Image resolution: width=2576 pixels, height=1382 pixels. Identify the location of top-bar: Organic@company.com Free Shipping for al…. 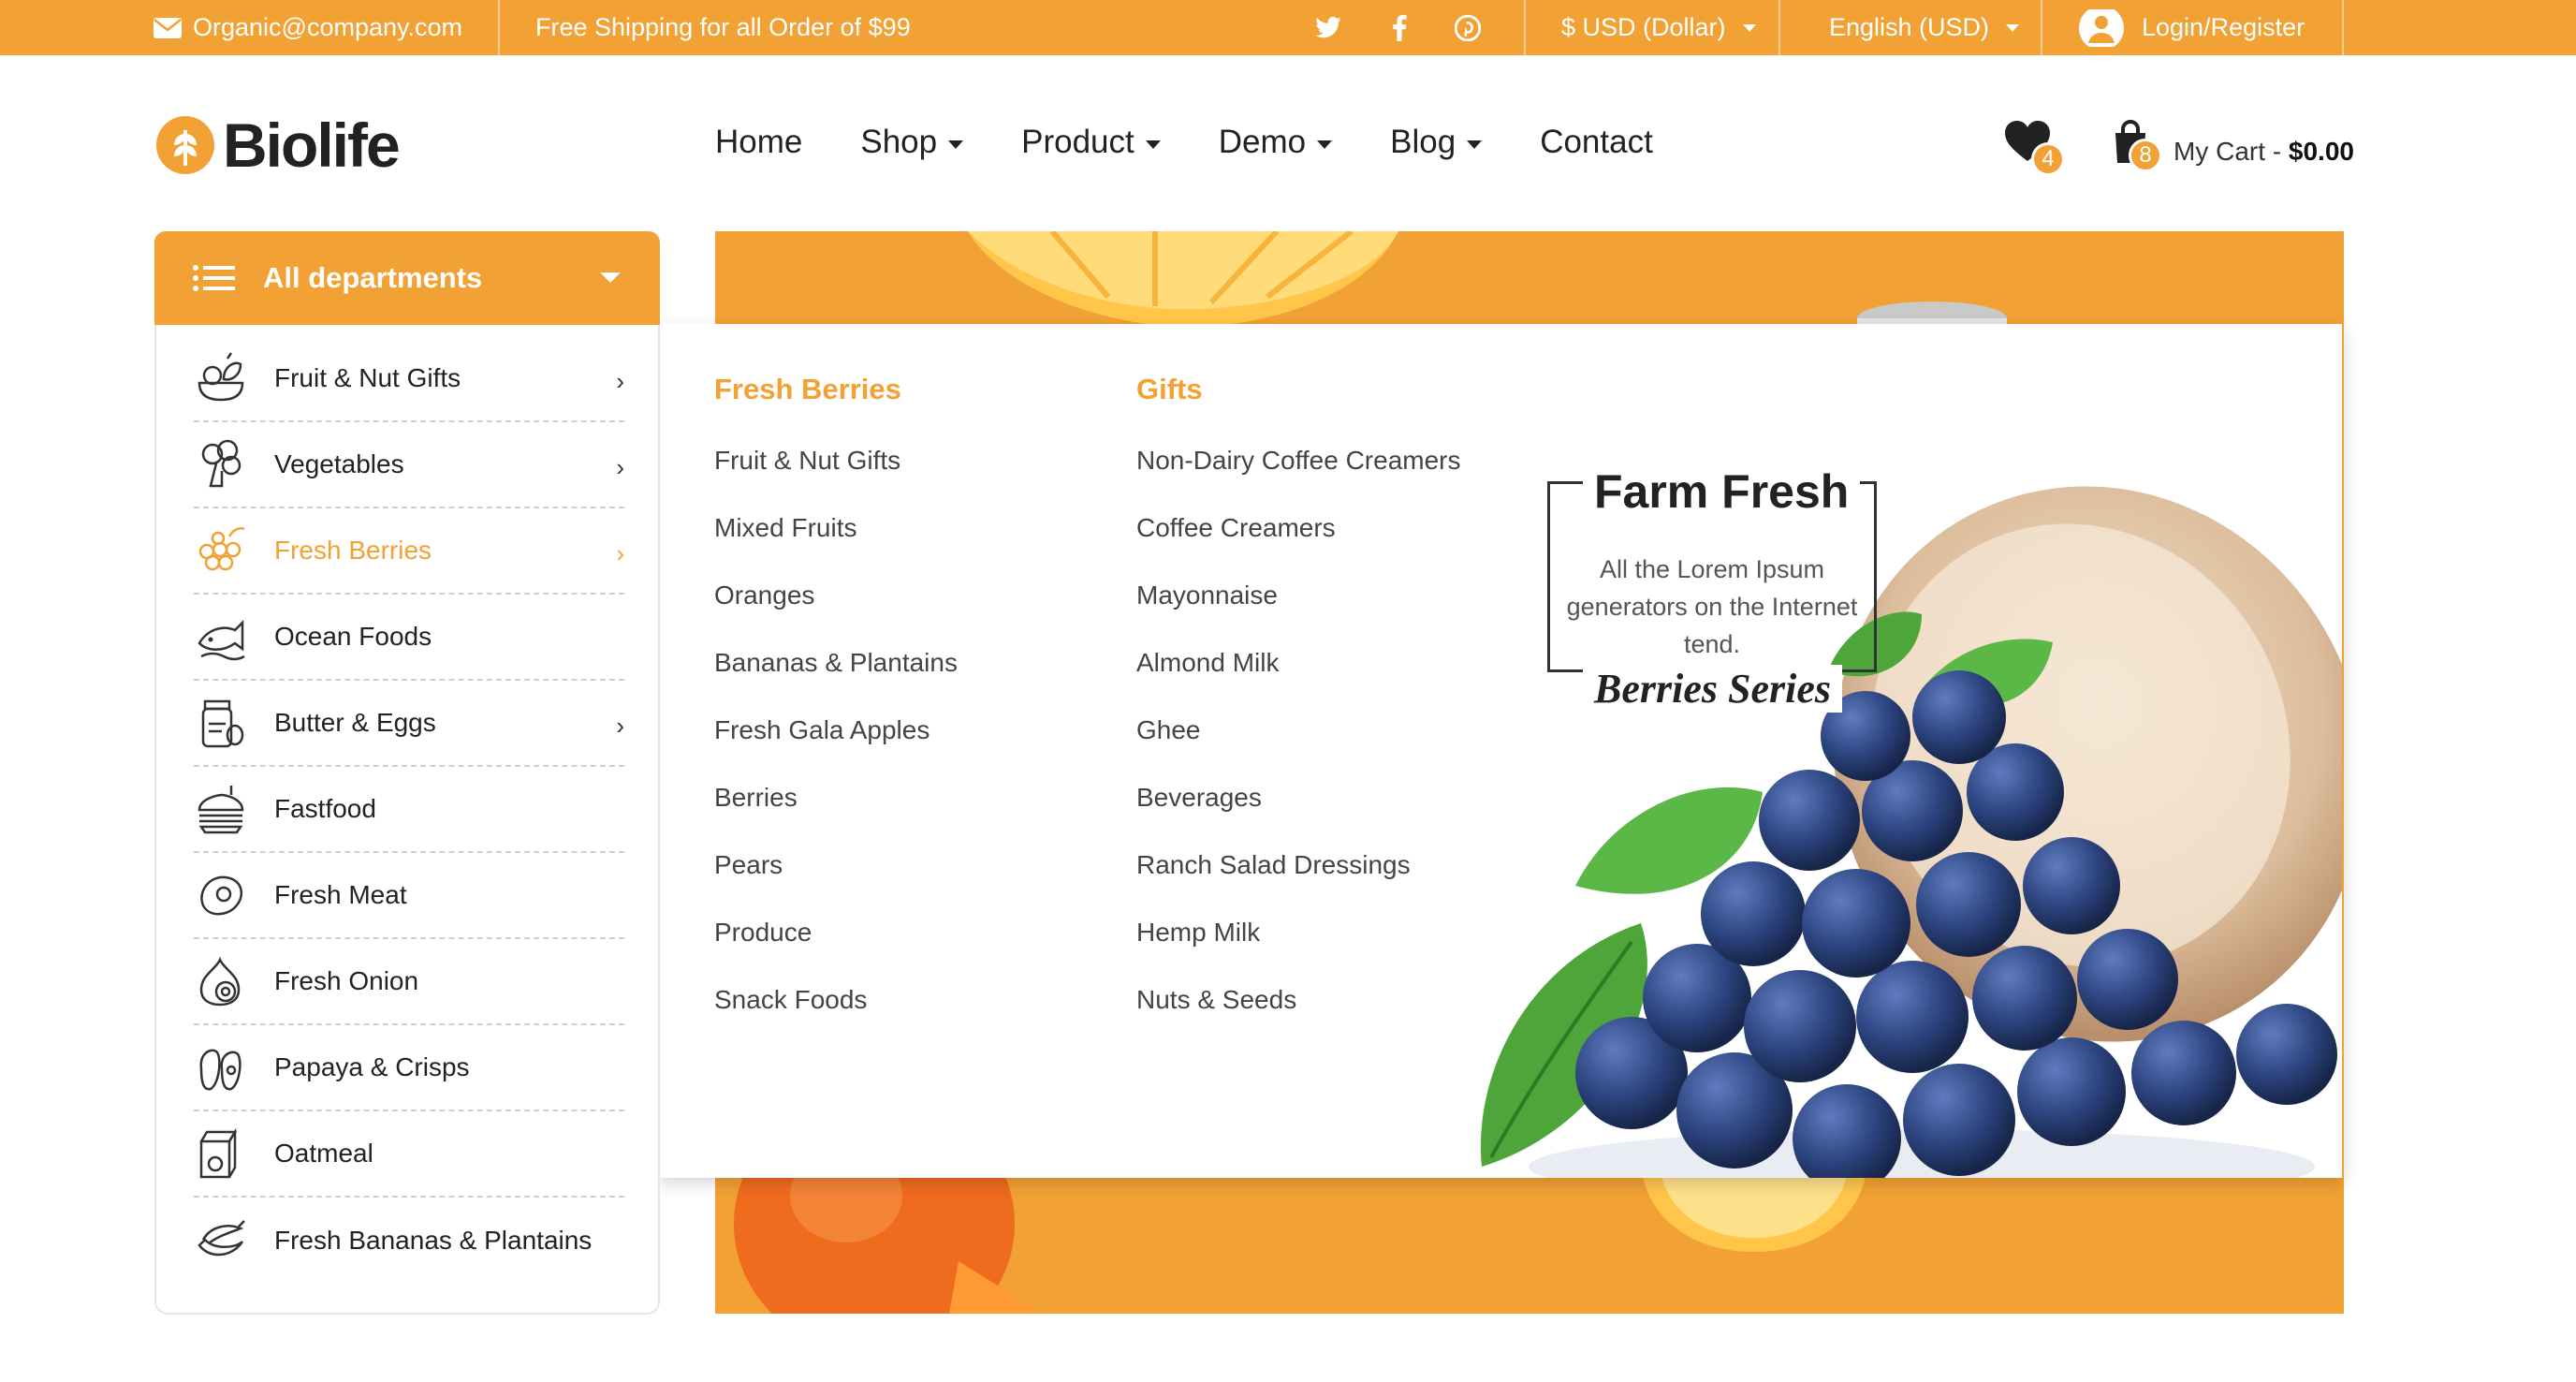
(1288, 28).